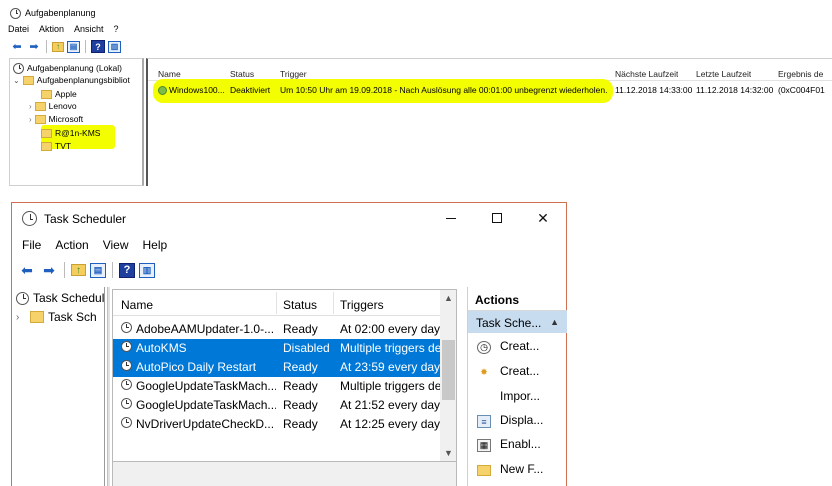 The image size is (832, 486). What do you see at coordinates (448, 370) in the screenshot?
I see `scroll-thumb` at bounding box center [448, 370].